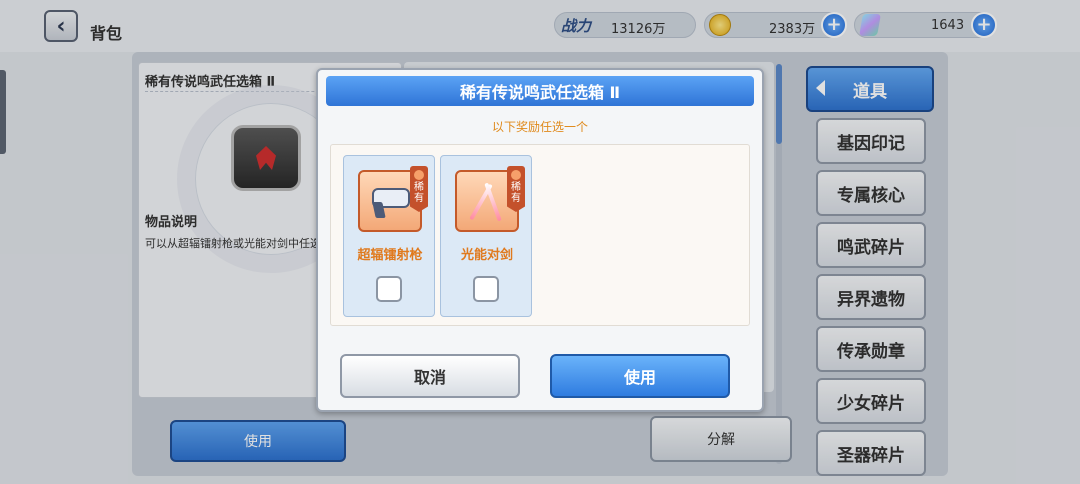  Describe the element at coordinates (640, 376) in the screenshot. I see `confirm-use-button: 使用` at that location.